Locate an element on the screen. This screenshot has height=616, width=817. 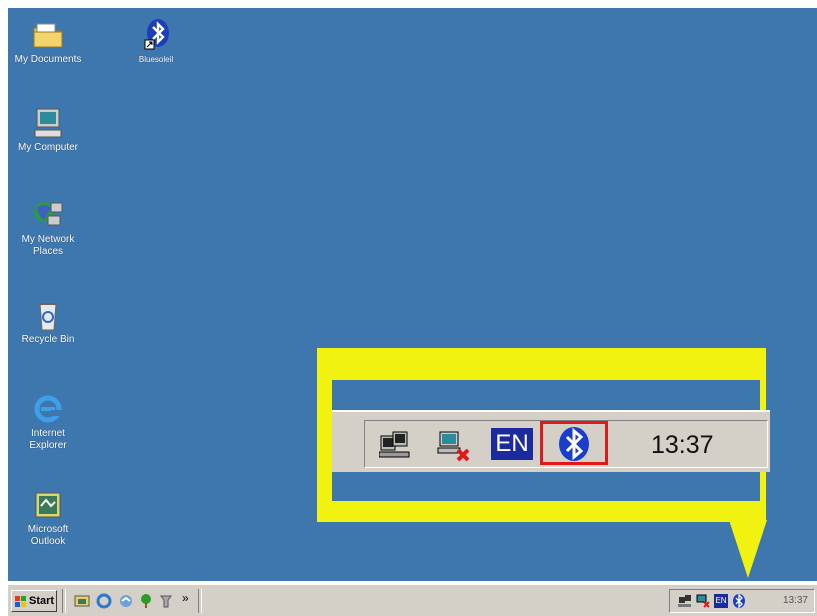
desktop-icon-label: My Computer is located at coordinates (47, 147).